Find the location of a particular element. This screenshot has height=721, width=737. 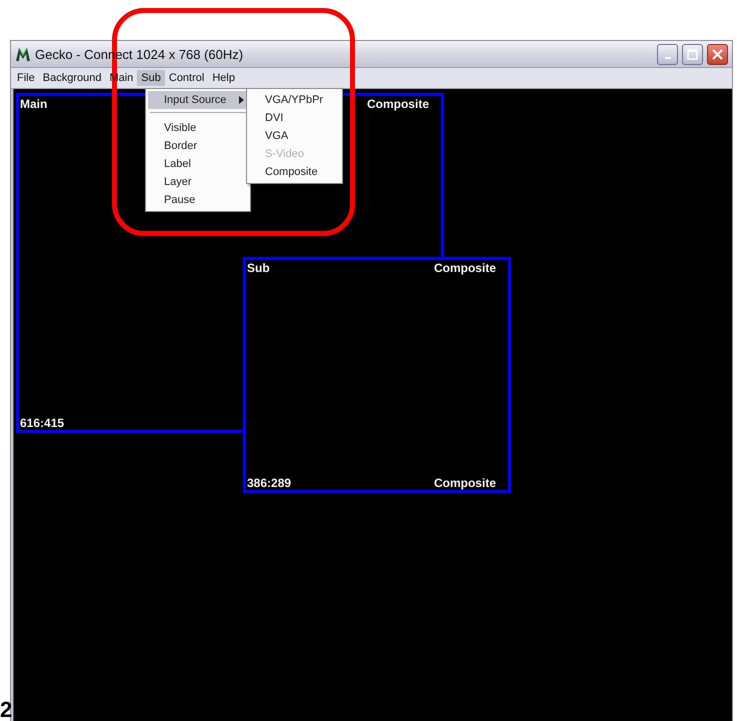

submenu-arrow-icon is located at coordinates (241, 100).